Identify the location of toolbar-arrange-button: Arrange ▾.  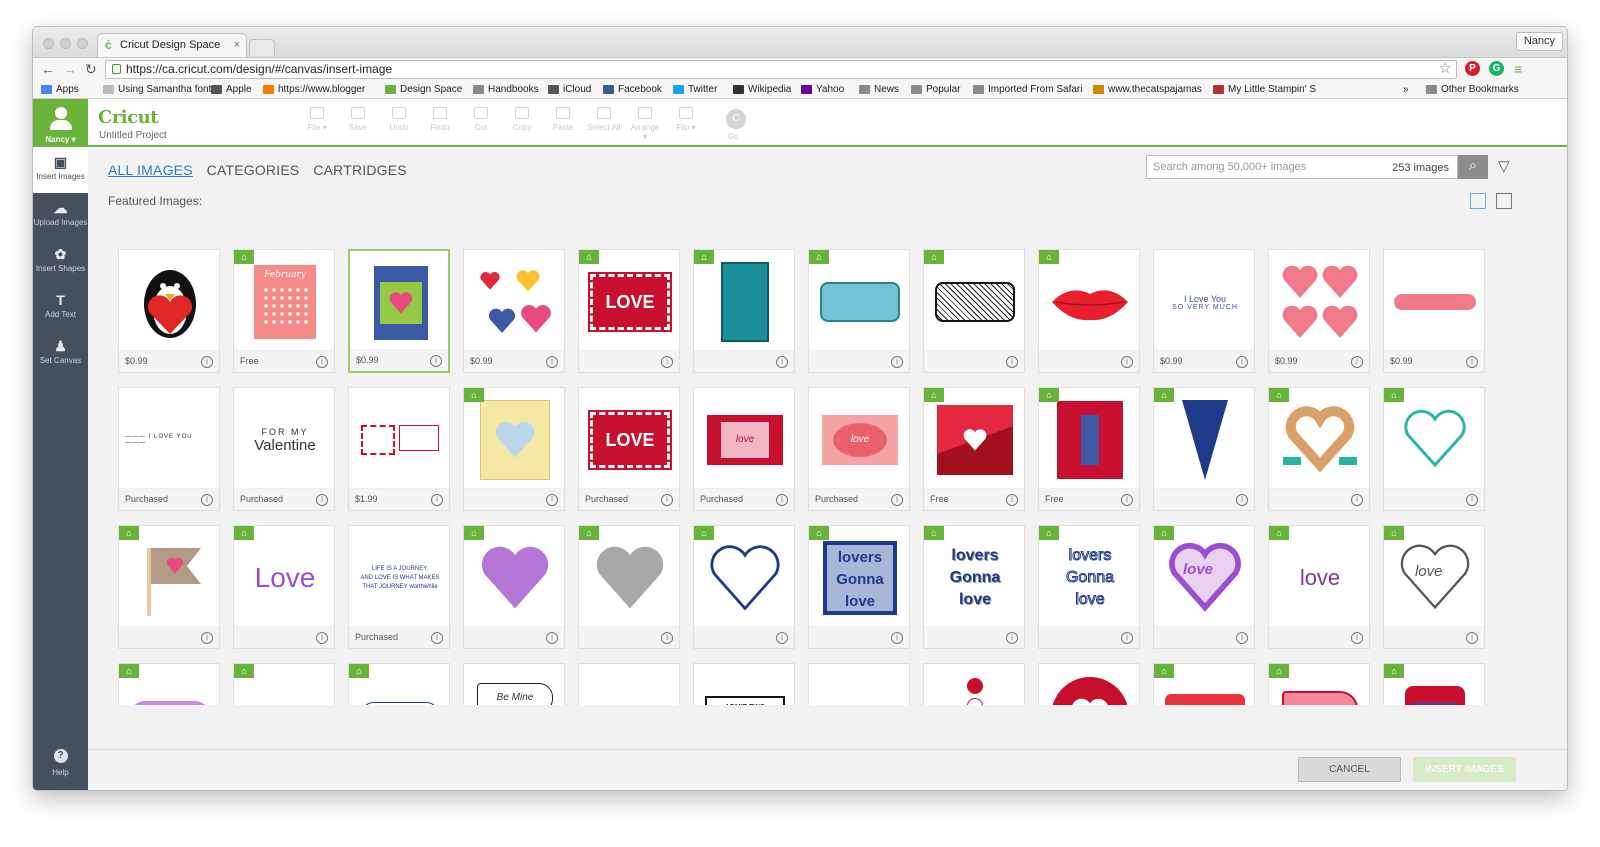
(645, 124).